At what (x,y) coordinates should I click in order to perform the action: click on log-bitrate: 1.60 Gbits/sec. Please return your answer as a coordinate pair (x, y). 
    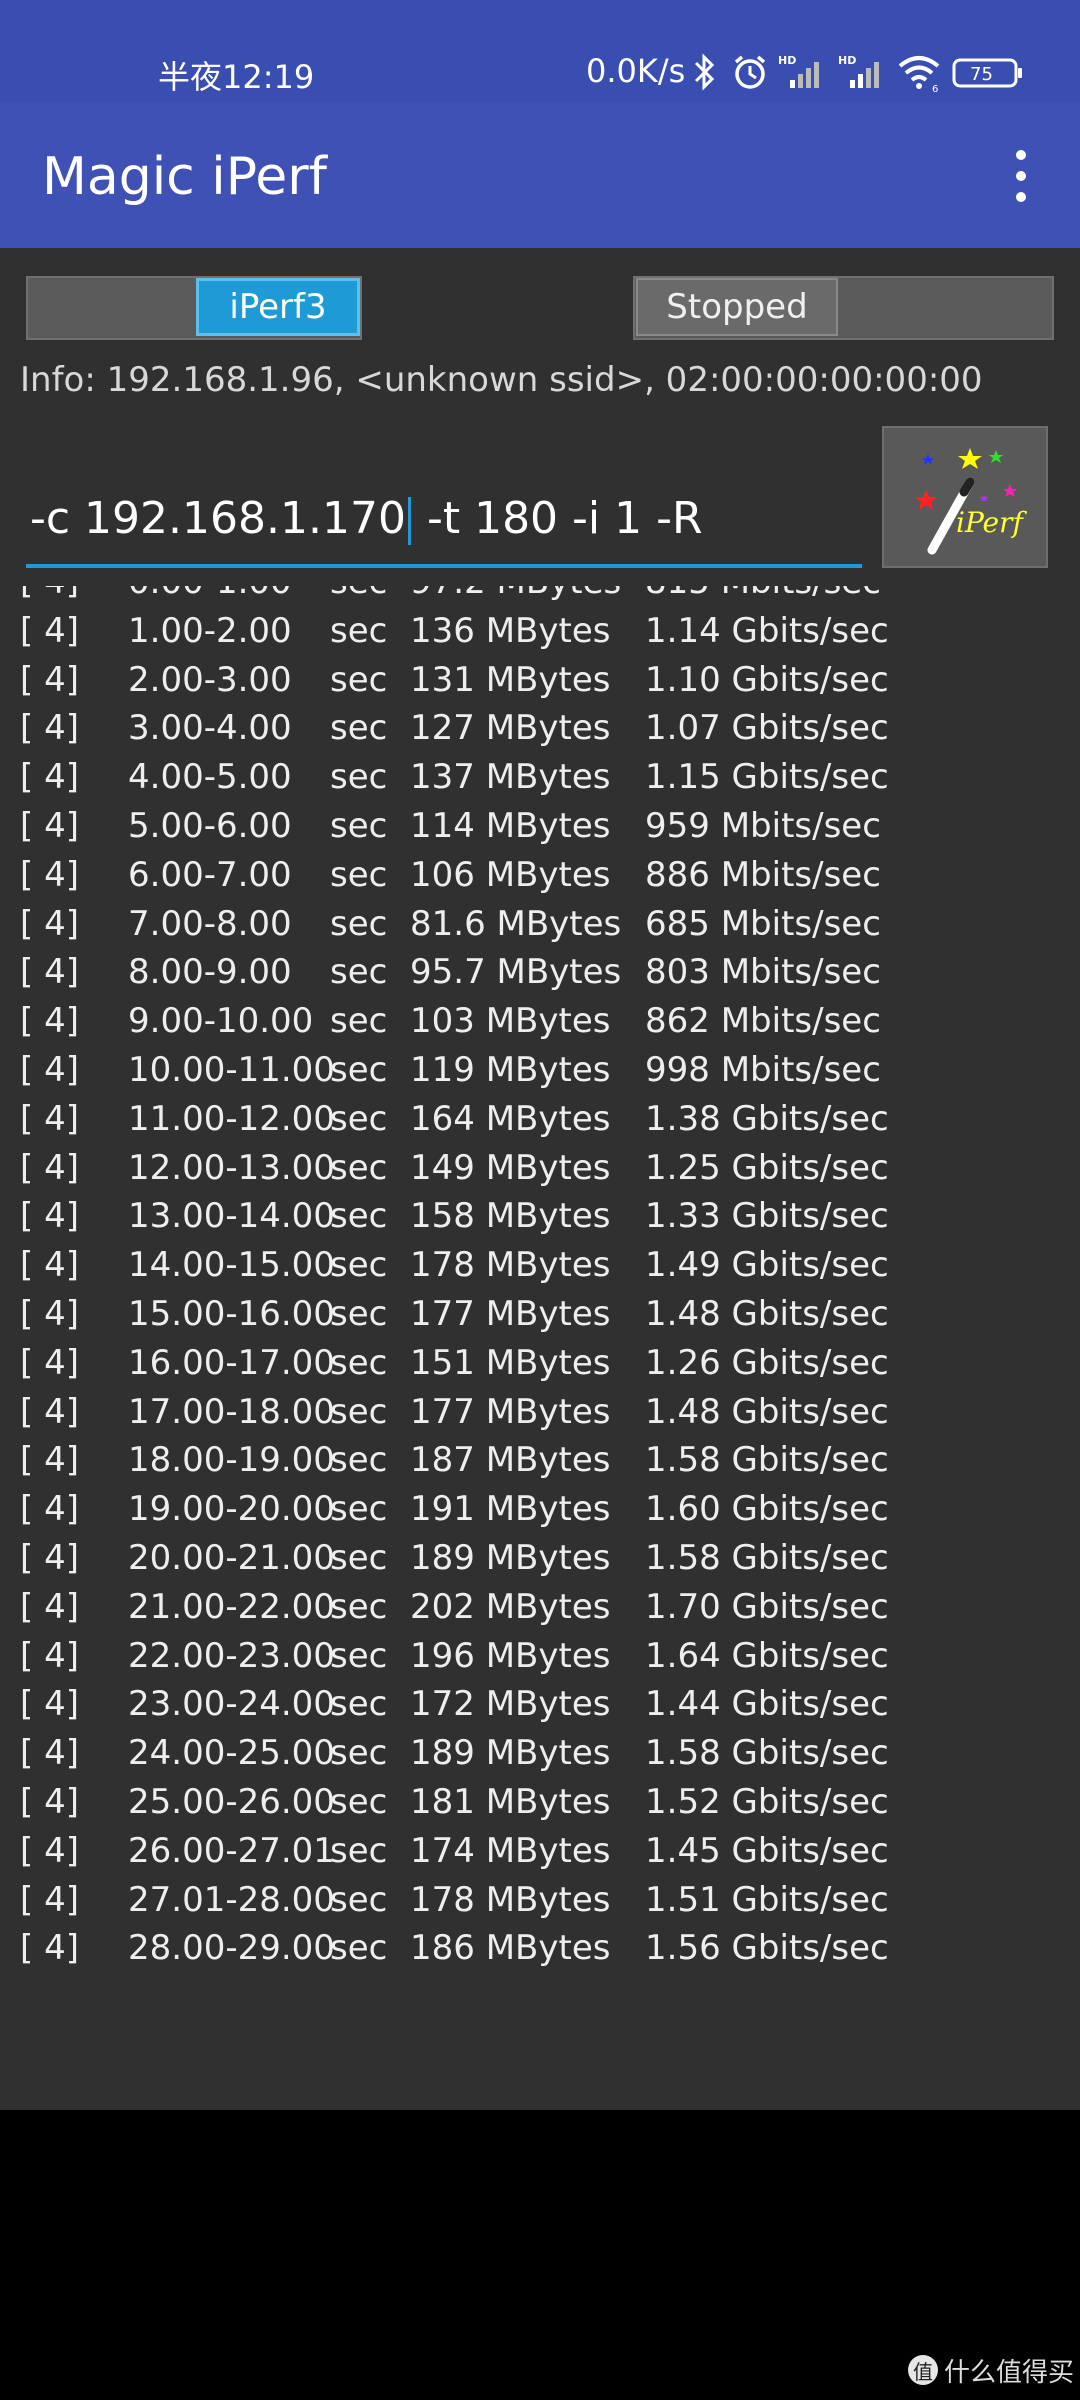
    Looking at the image, I should click on (767, 1509).